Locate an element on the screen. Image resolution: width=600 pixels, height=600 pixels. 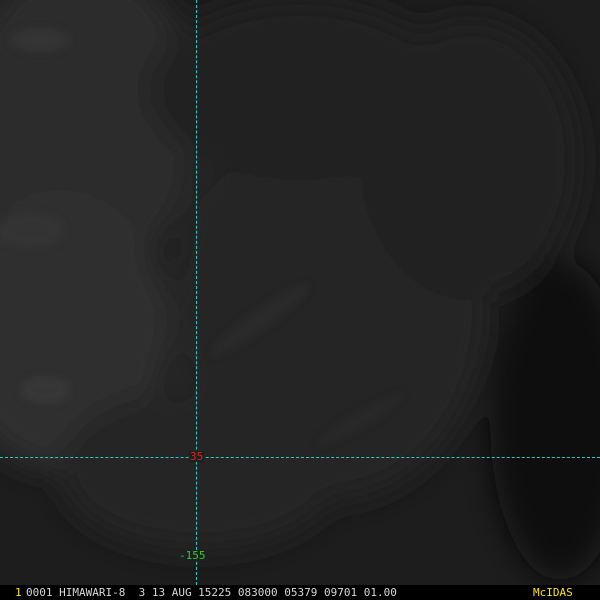
longitude-grid-line is located at coordinates (196, 292).